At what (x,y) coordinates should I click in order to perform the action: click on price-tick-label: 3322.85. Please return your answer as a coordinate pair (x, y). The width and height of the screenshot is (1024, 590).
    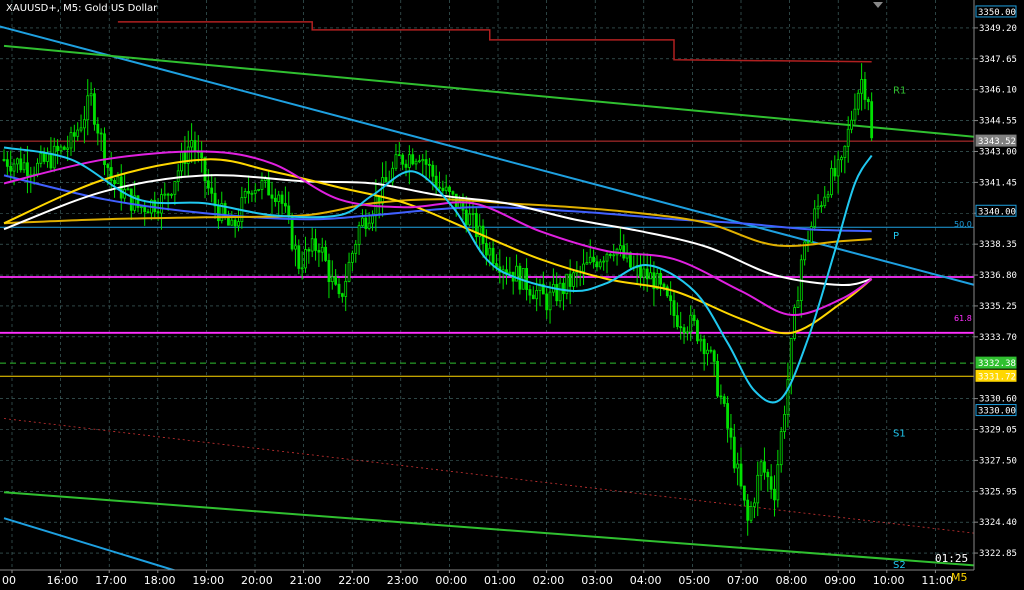
    Looking at the image, I should click on (998, 554).